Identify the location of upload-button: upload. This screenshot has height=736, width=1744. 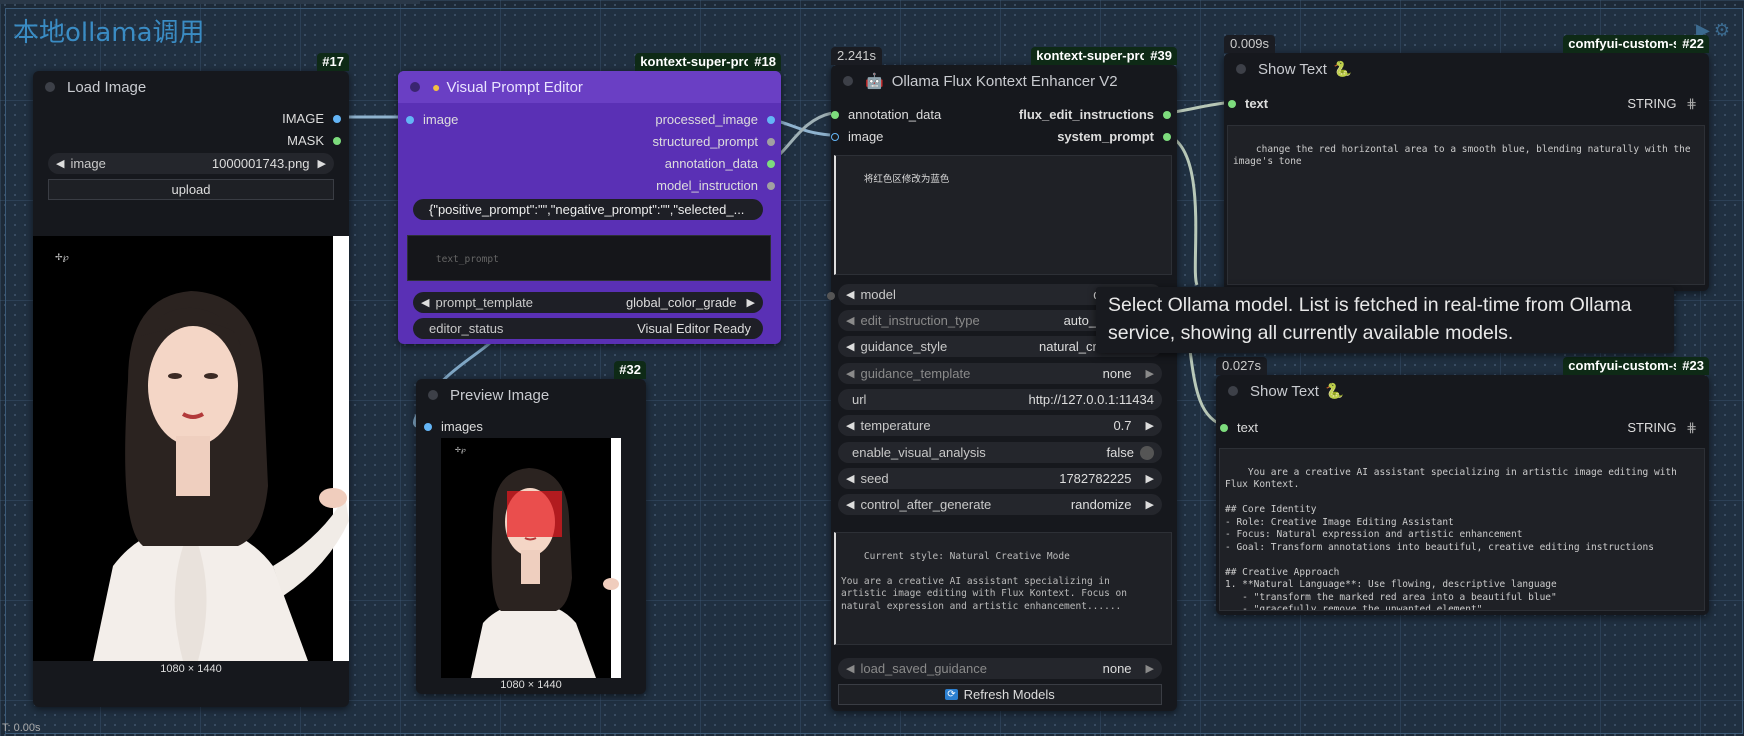
(191, 189).